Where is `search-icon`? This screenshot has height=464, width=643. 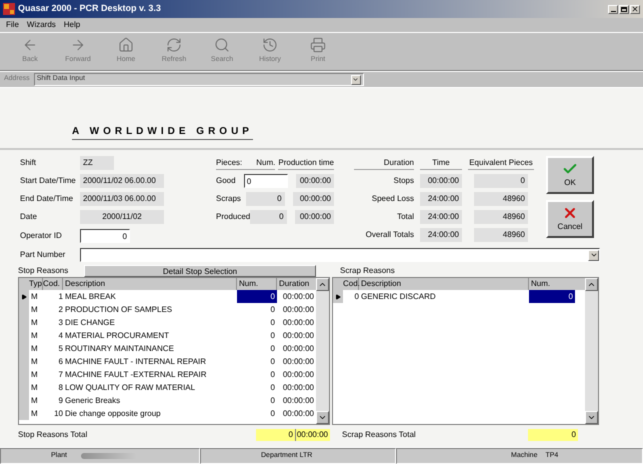
search-icon is located at coordinates (222, 45).